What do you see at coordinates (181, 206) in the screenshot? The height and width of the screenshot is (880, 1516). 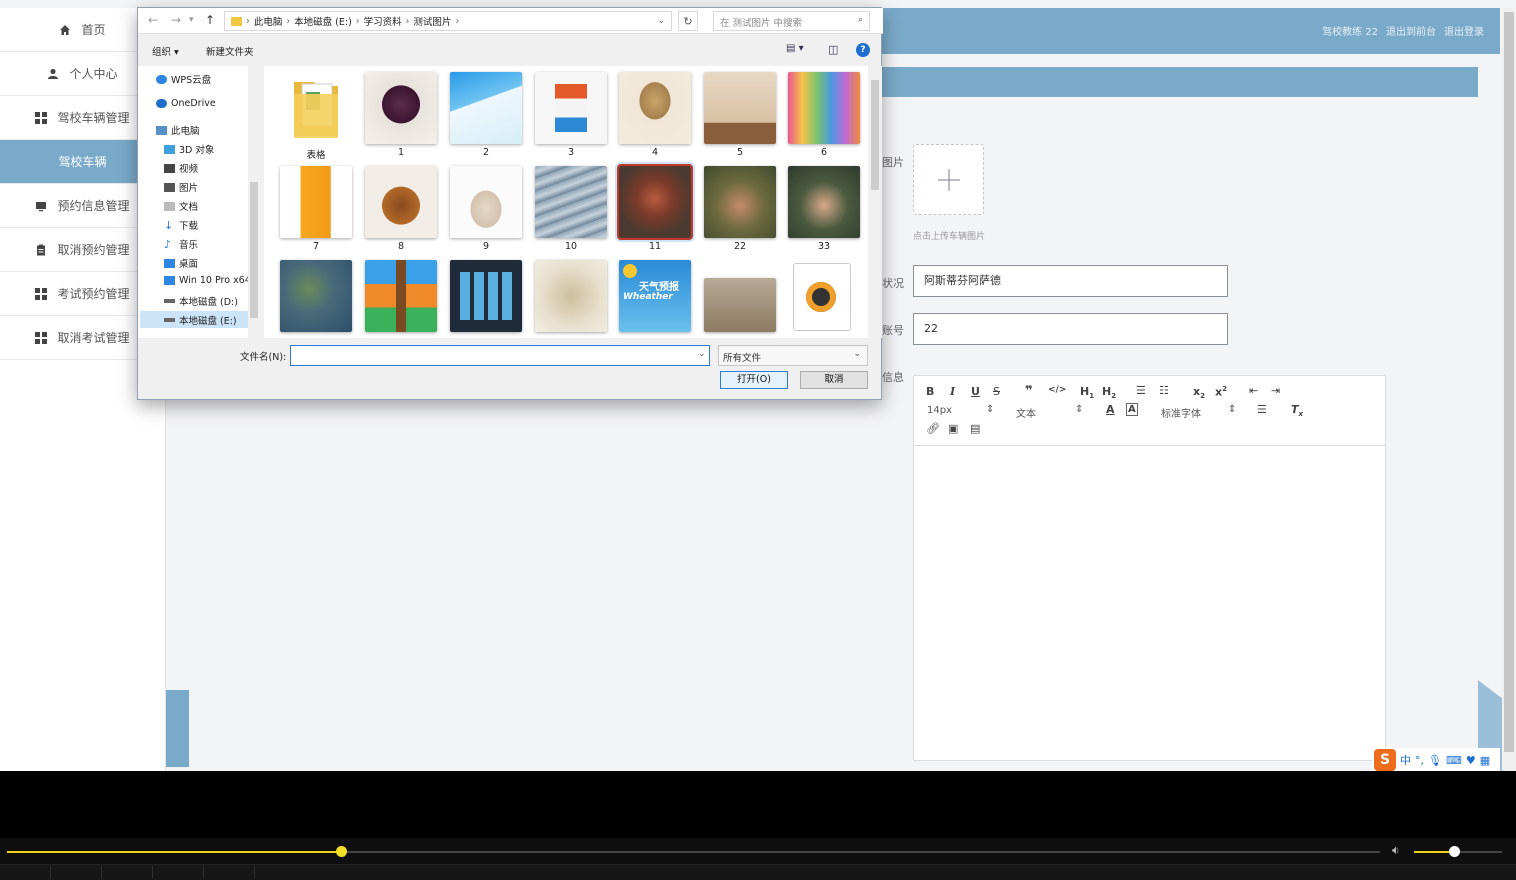 I see `nav-item-documents: 文档` at bounding box center [181, 206].